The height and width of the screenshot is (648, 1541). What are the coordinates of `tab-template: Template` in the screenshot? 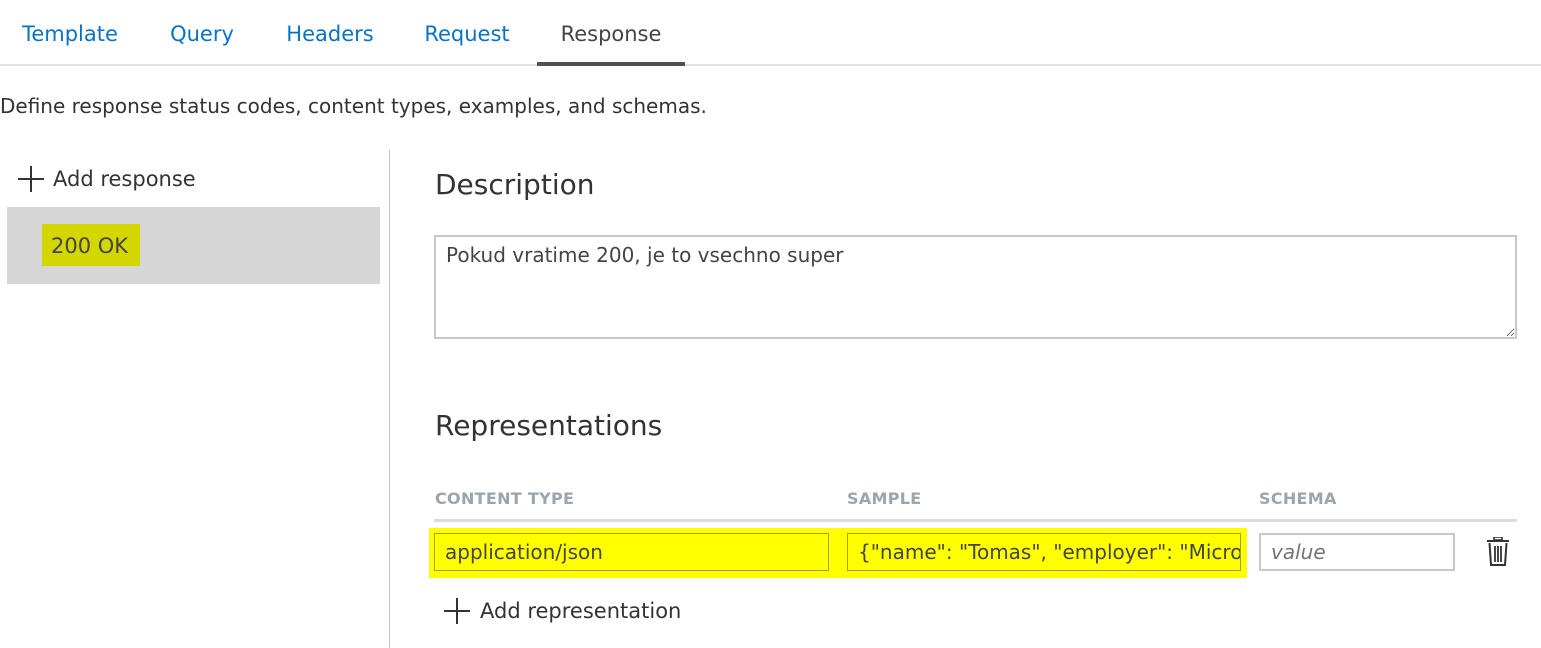 It's located at (70, 33).